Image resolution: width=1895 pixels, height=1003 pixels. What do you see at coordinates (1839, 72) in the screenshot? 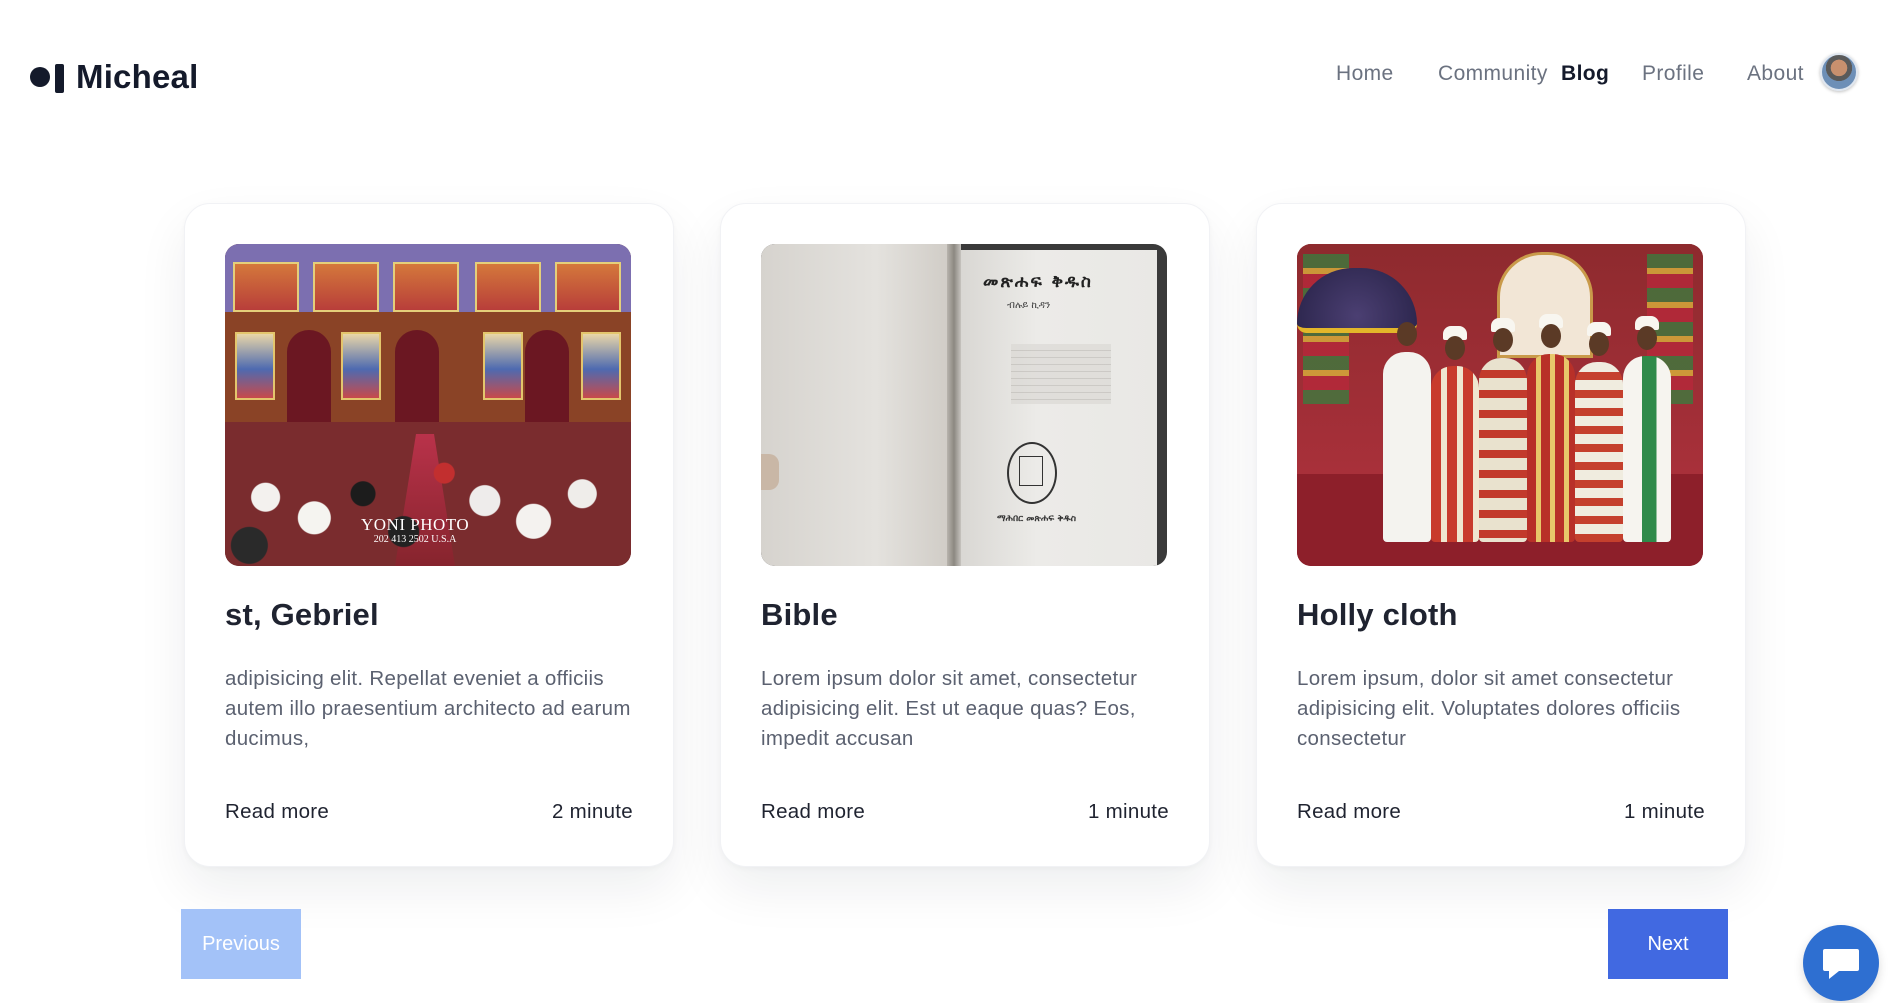
I see `user-avatar` at bounding box center [1839, 72].